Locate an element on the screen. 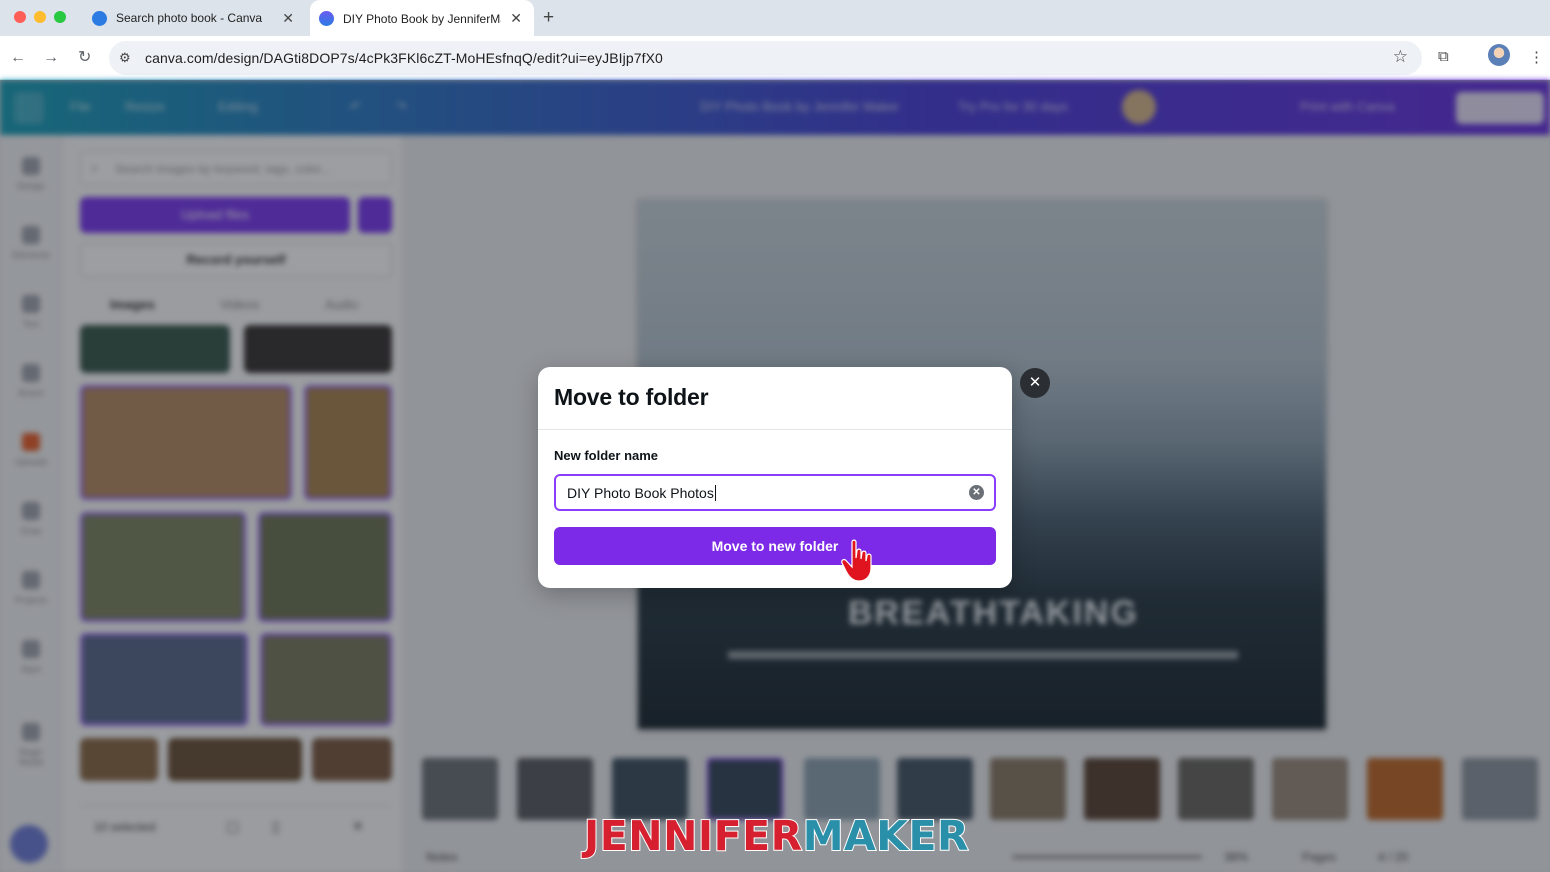  browser-tab-active: DIY Photo Book by JenniferMaker ✕ is located at coordinates (422, 18).